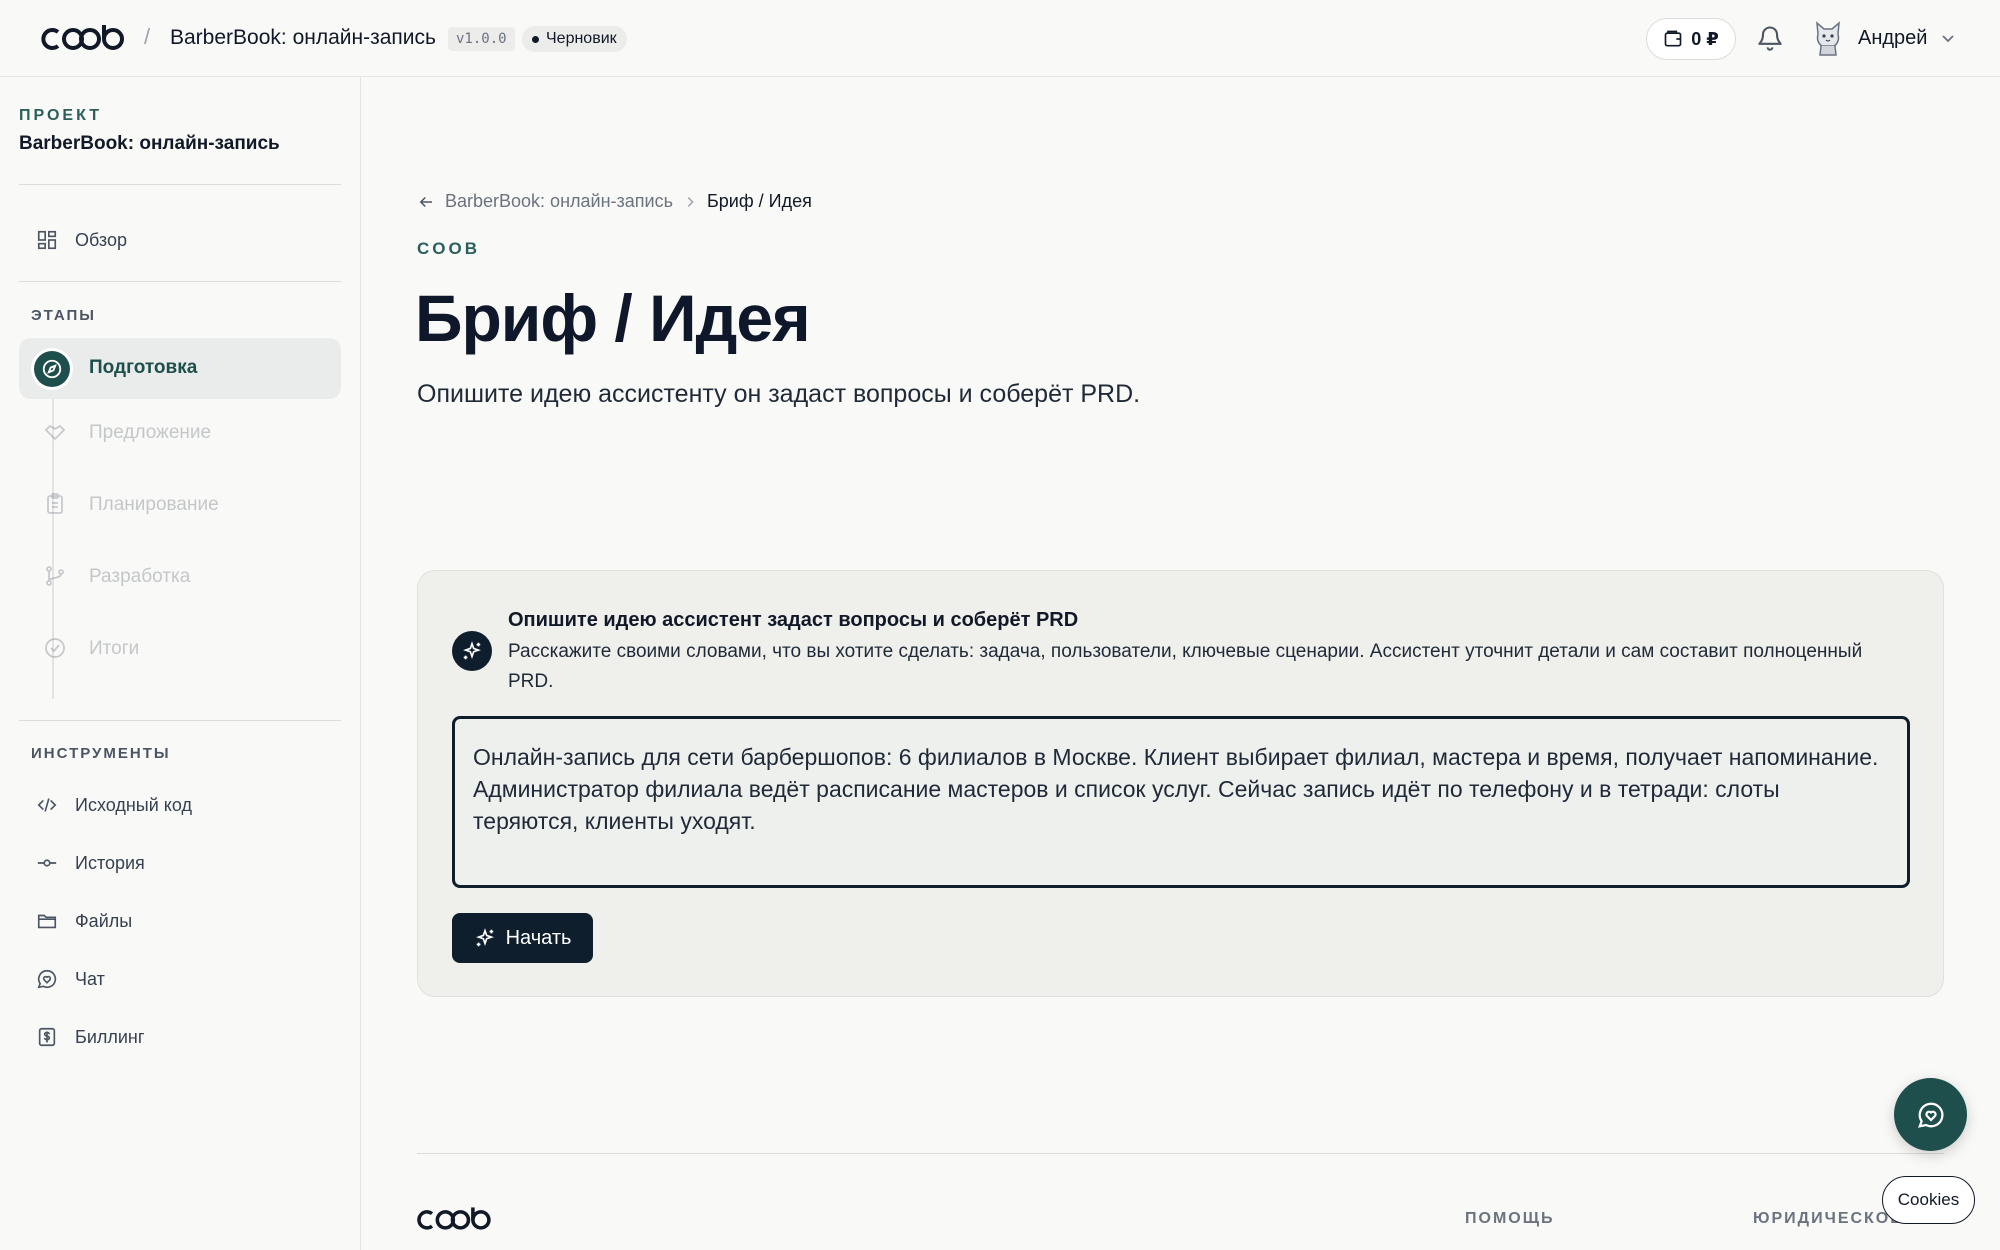  What do you see at coordinates (104, 920) in the screenshot?
I see `sidebar-item-label: Файлы` at bounding box center [104, 920].